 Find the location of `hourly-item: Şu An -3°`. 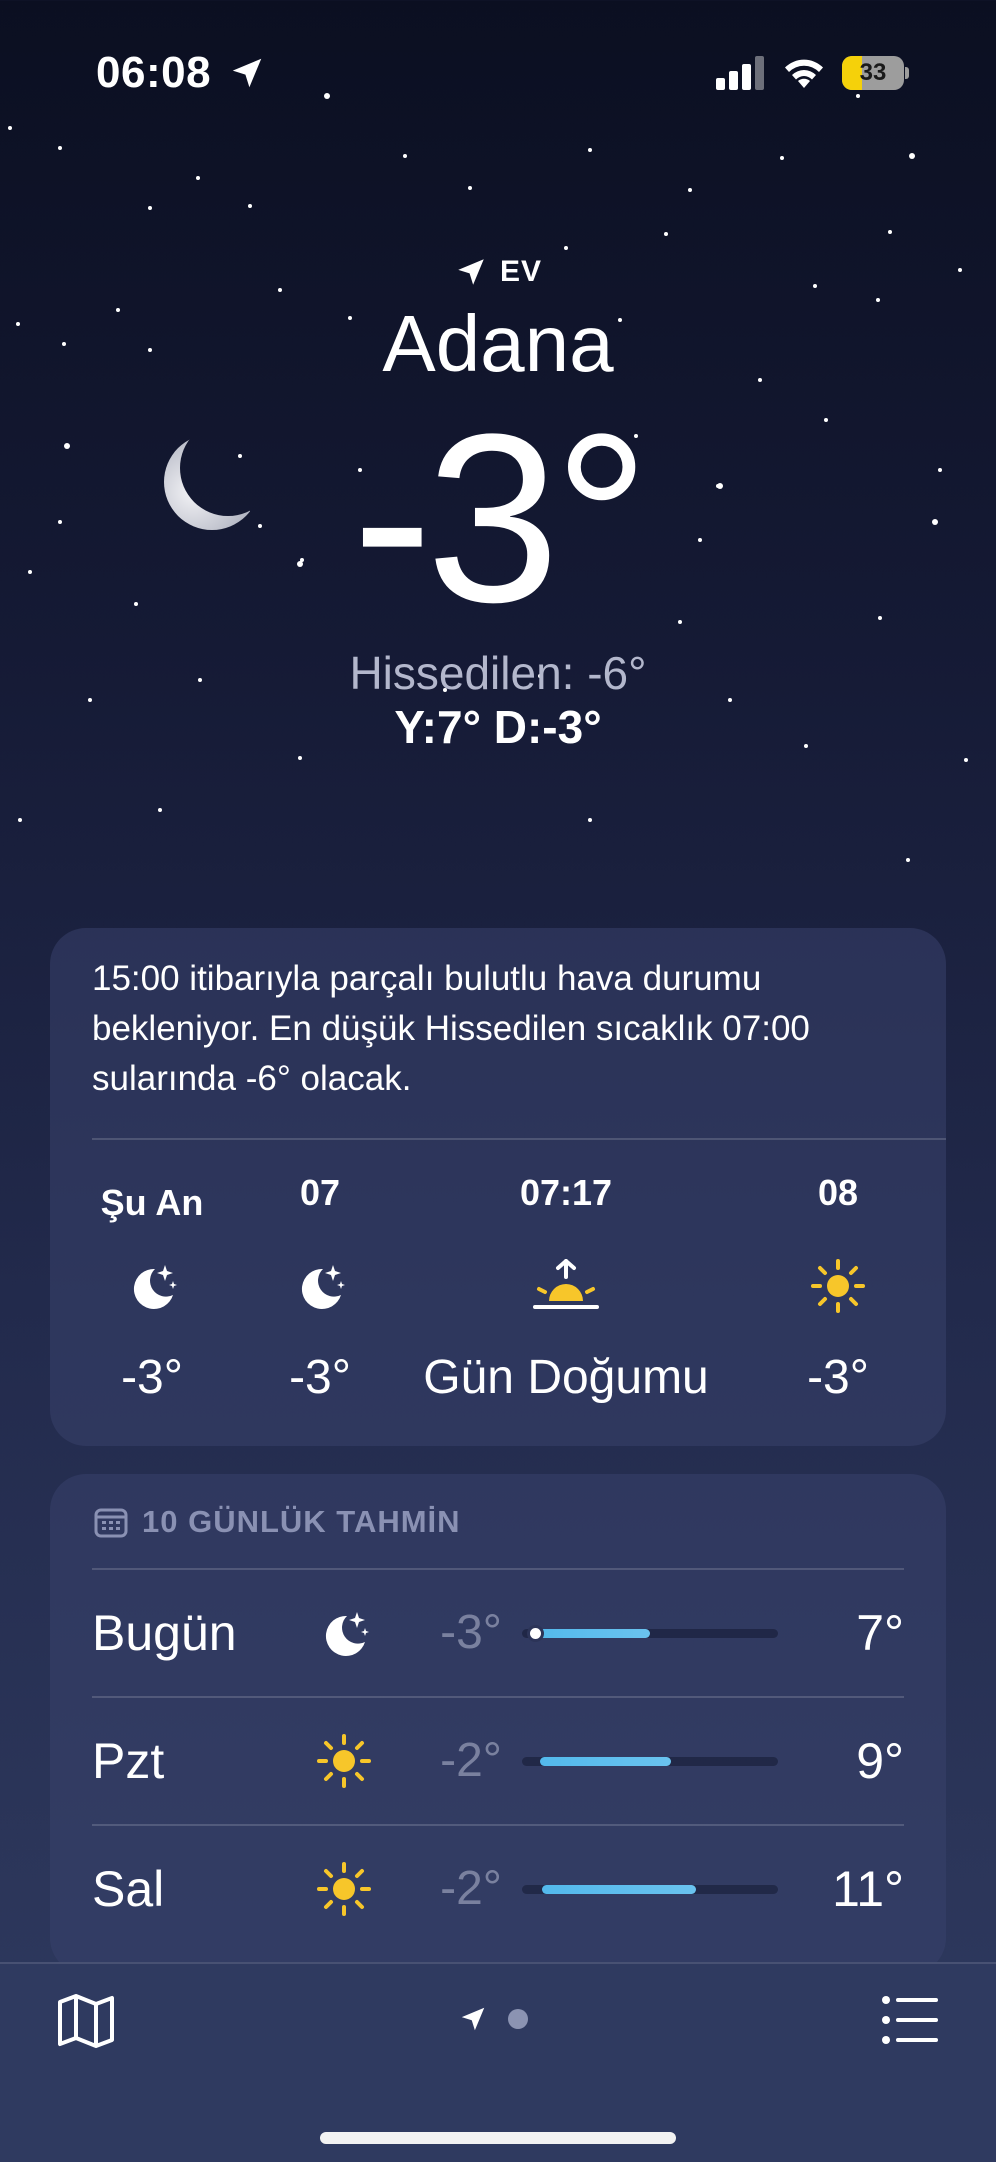

hourly-item: Şu An -3° is located at coordinates (152, 1286).